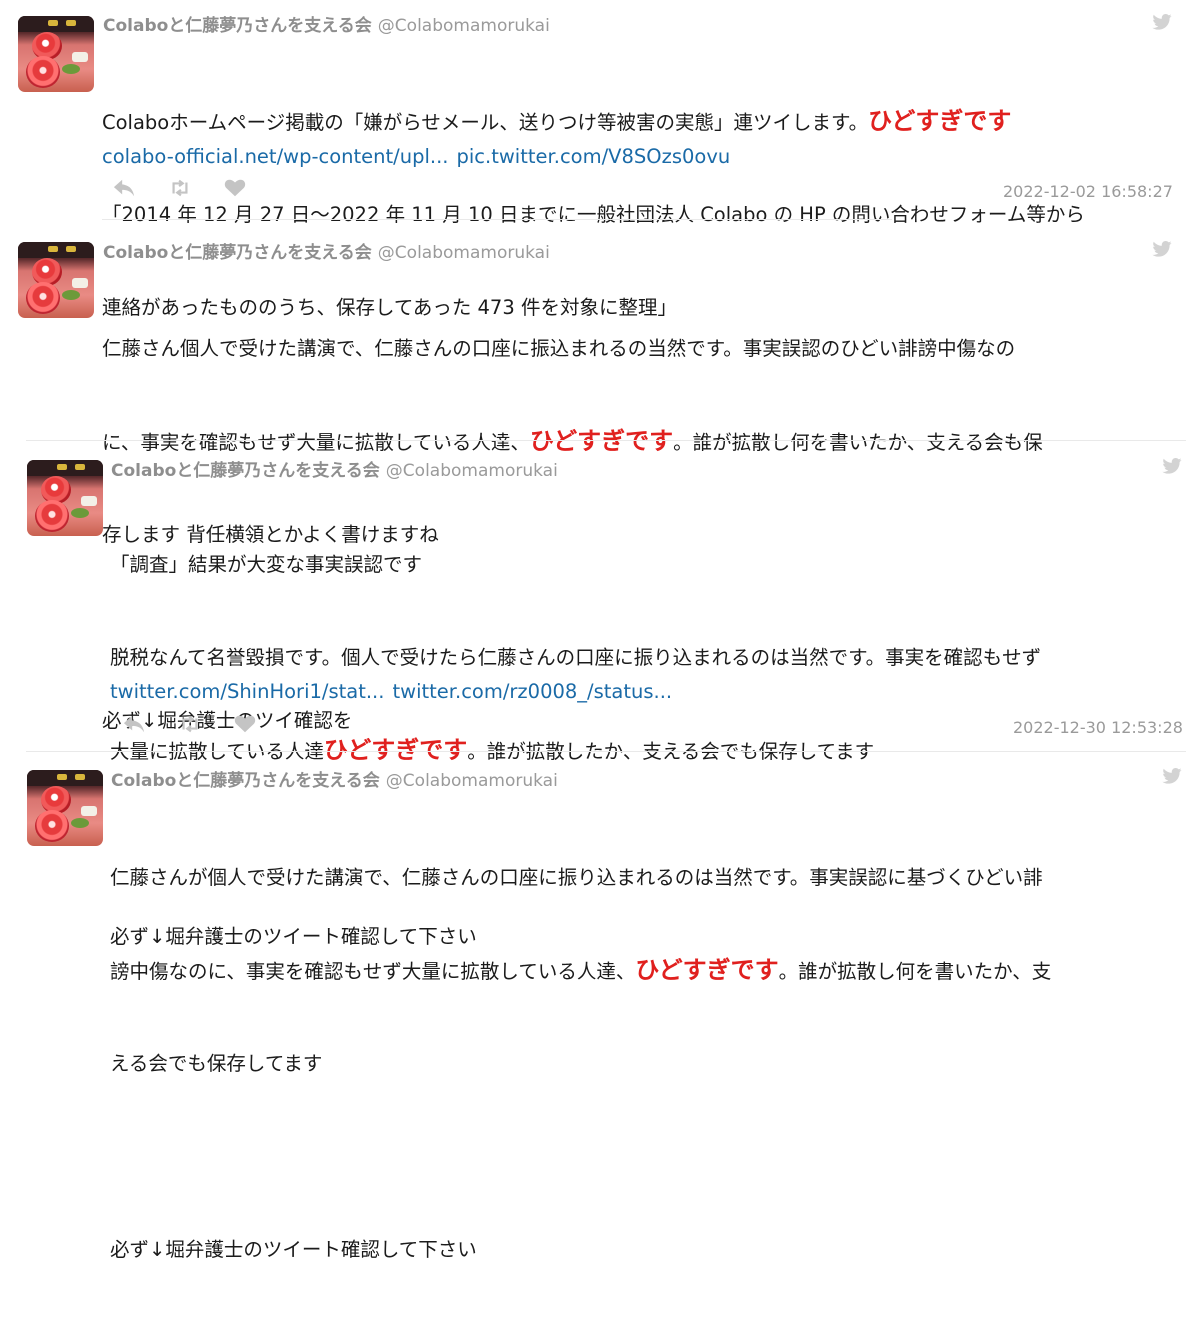  What do you see at coordinates (1098, 727) in the screenshot?
I see `timestamp: 2022-12-30 12:53:28` at bounding box center [1098, 727].